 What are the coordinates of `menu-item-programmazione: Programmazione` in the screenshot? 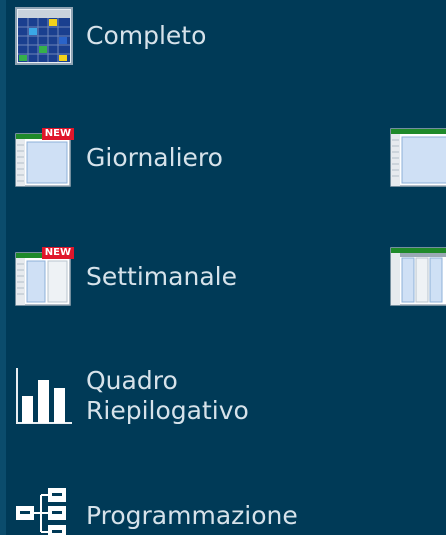 It's located at (156, 510).